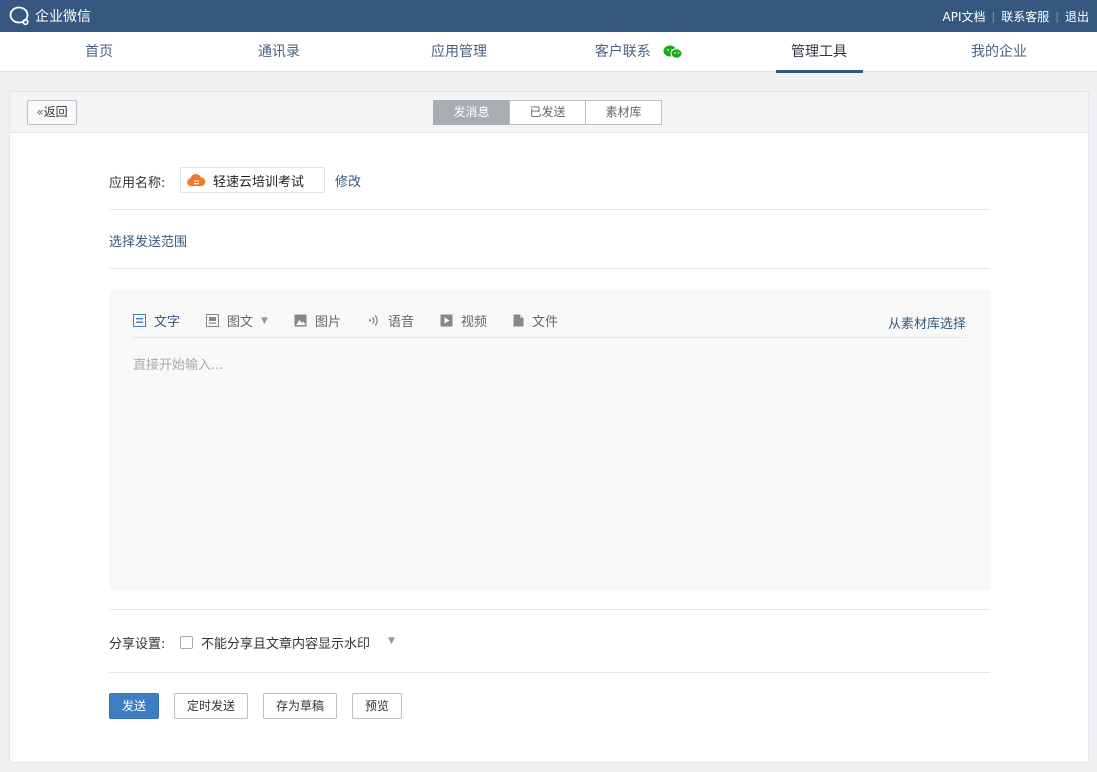  I want to click on nav-management-tools: 管理工具, so click(819, 52).